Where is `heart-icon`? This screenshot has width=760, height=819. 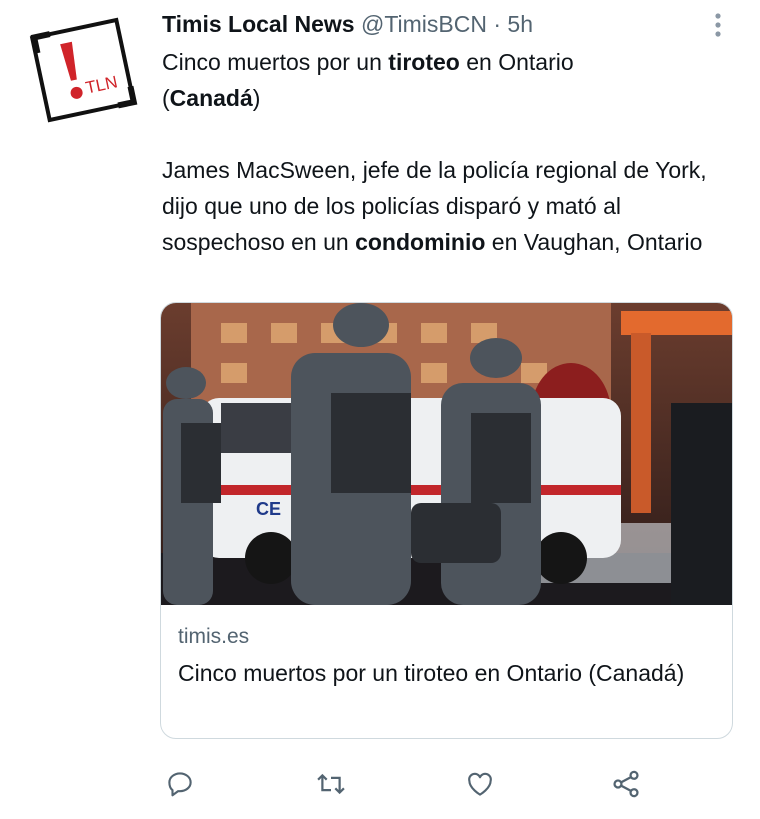 heart-icon is located at coordinates (480, 784).